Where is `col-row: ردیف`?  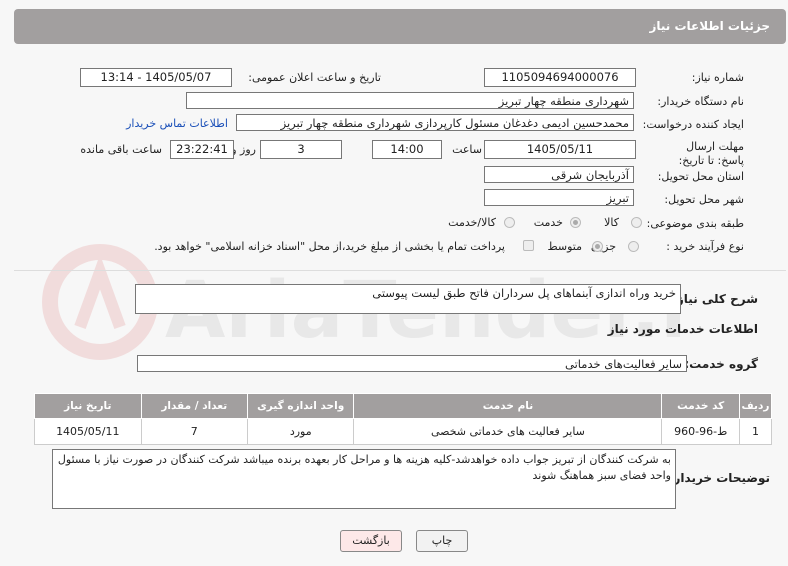 col-row: ردیف is located at coordinates (755, 406).